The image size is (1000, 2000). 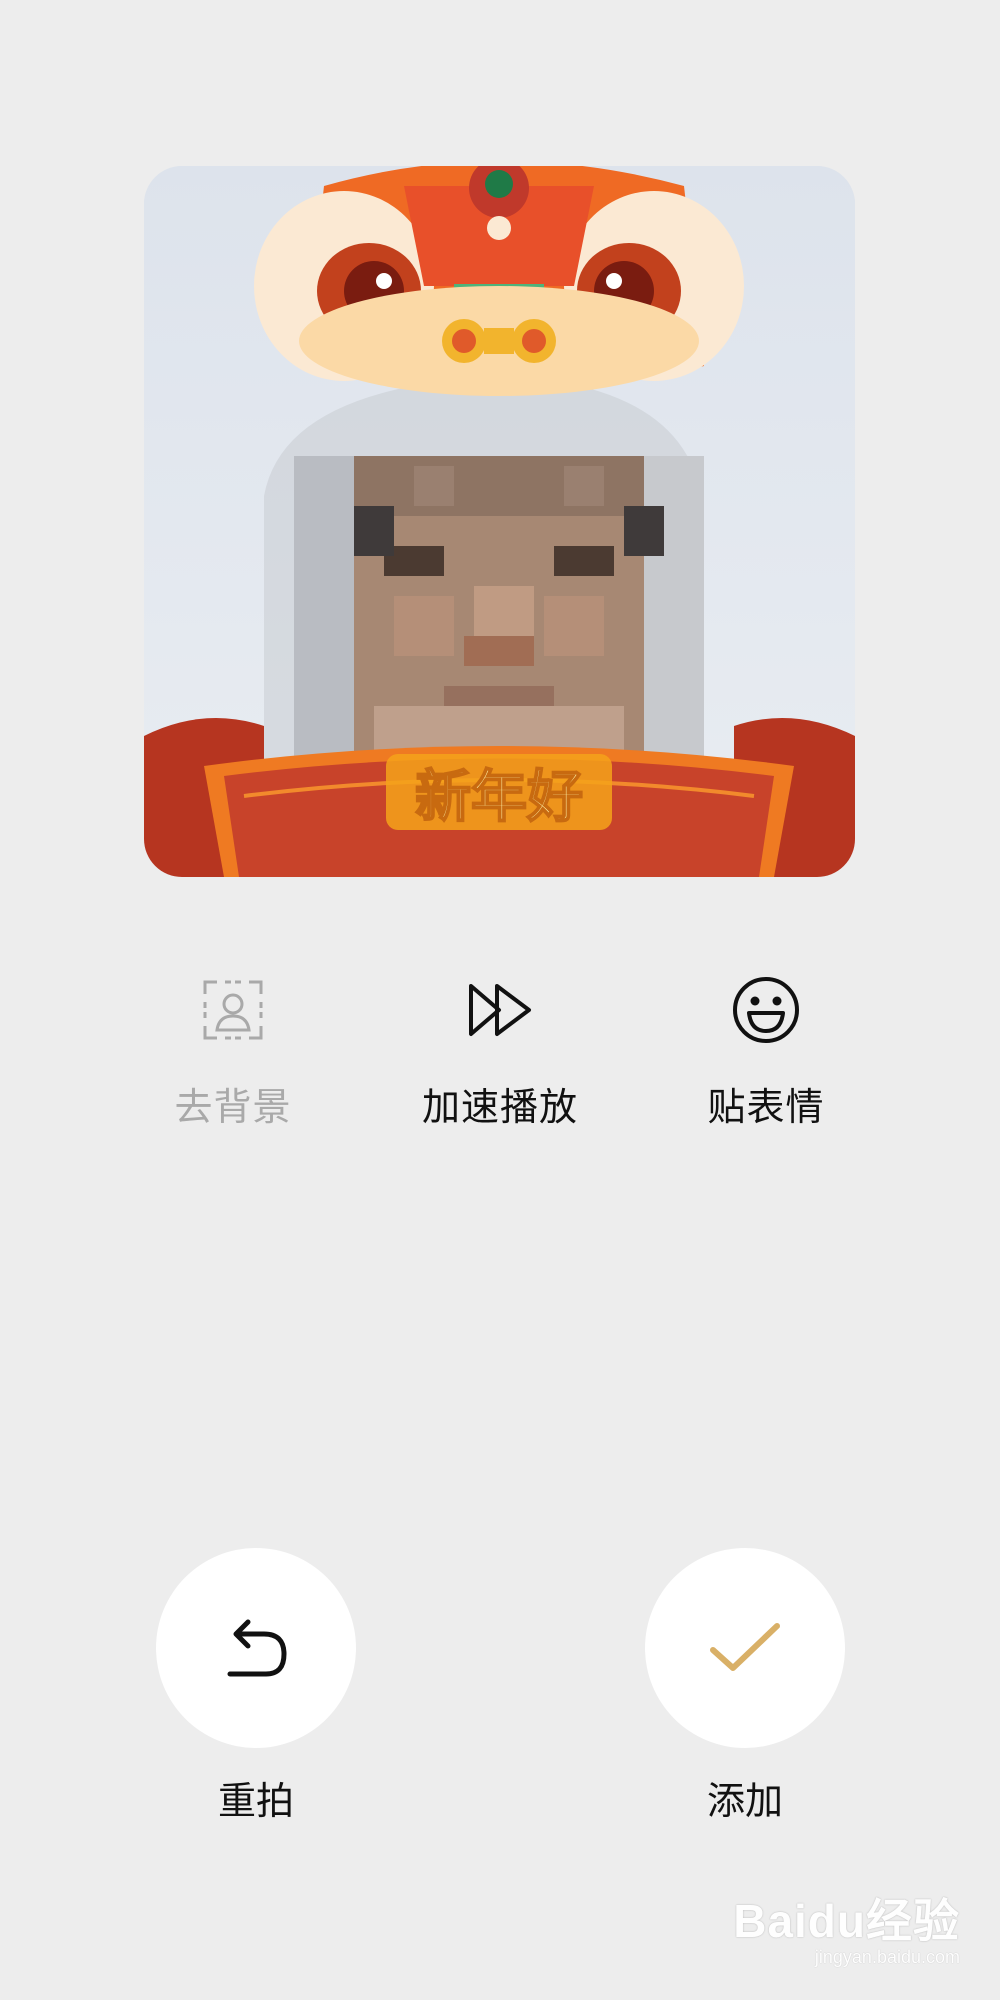 I want to click on remove-background-button: 去背景, so click(x=233, y=1050).